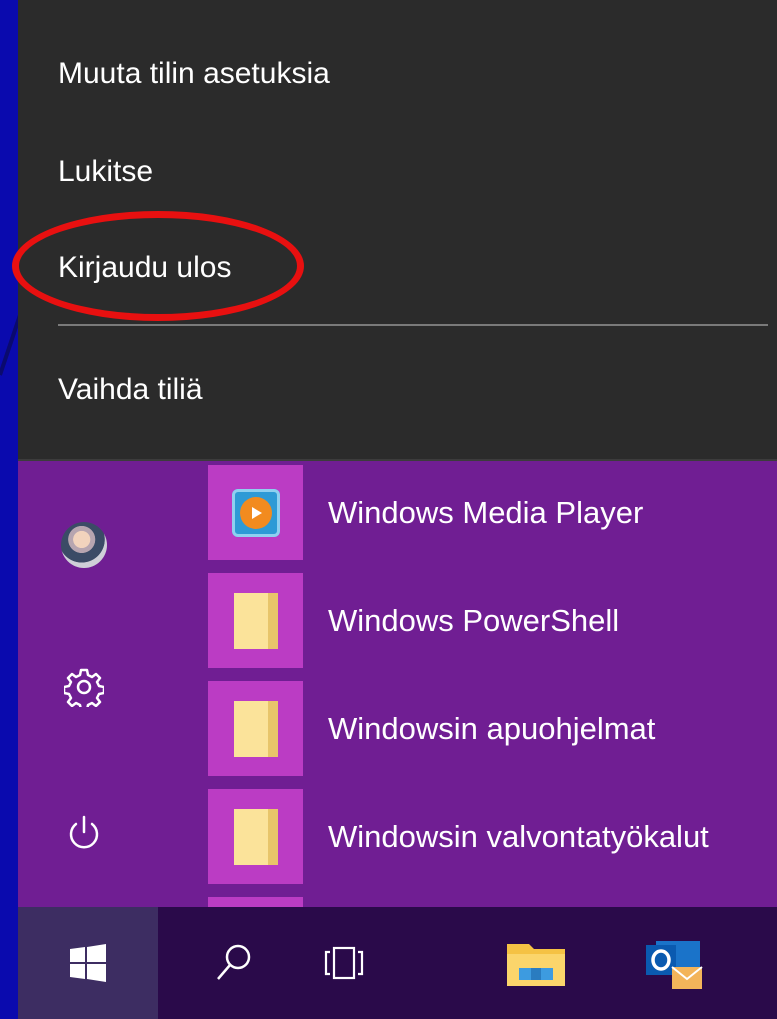 The image size is (777, 1019). I want to click on gear-icon, so click(84, 687).